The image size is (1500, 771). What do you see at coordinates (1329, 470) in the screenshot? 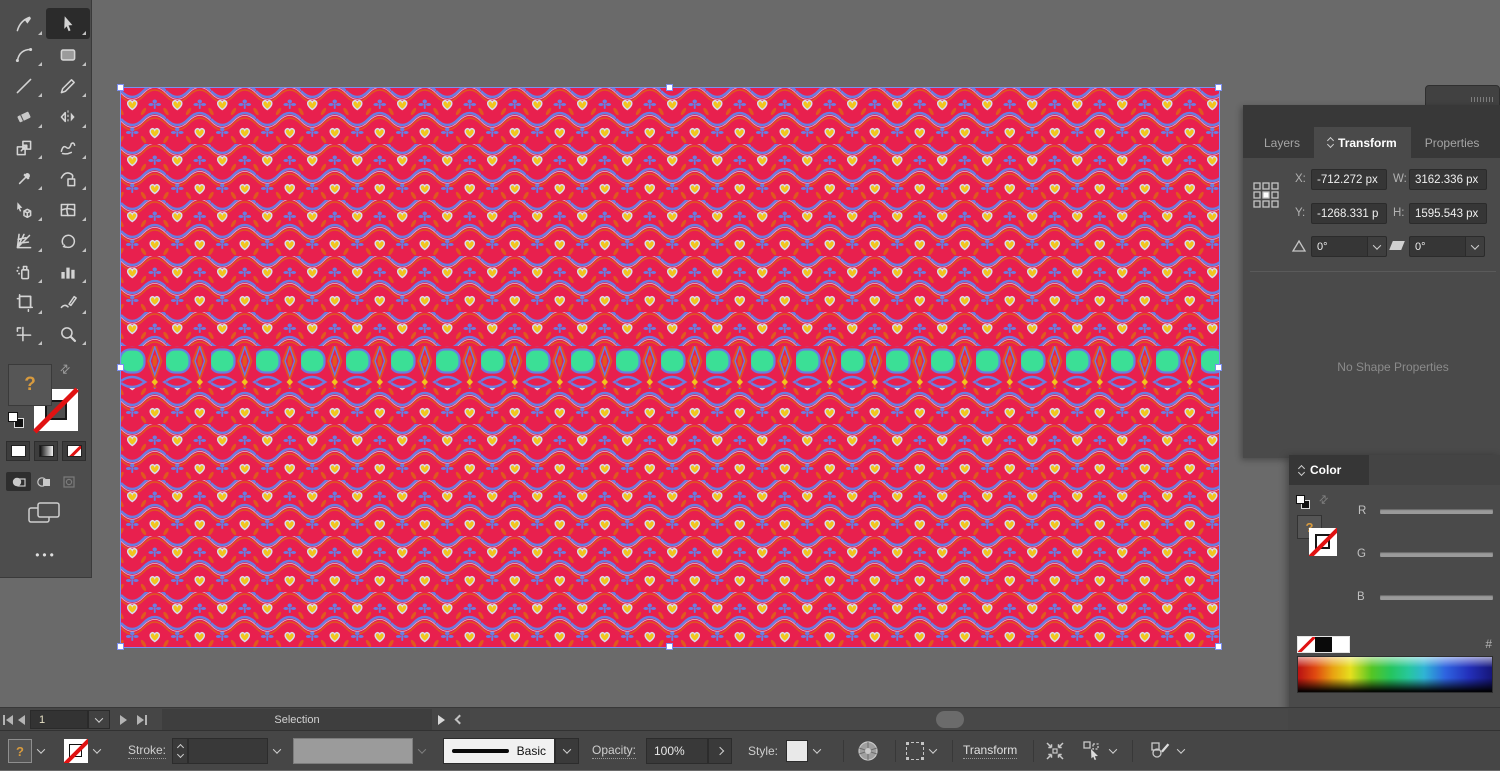
I see `tab-color: Color` at bounding box center [1329, 470].